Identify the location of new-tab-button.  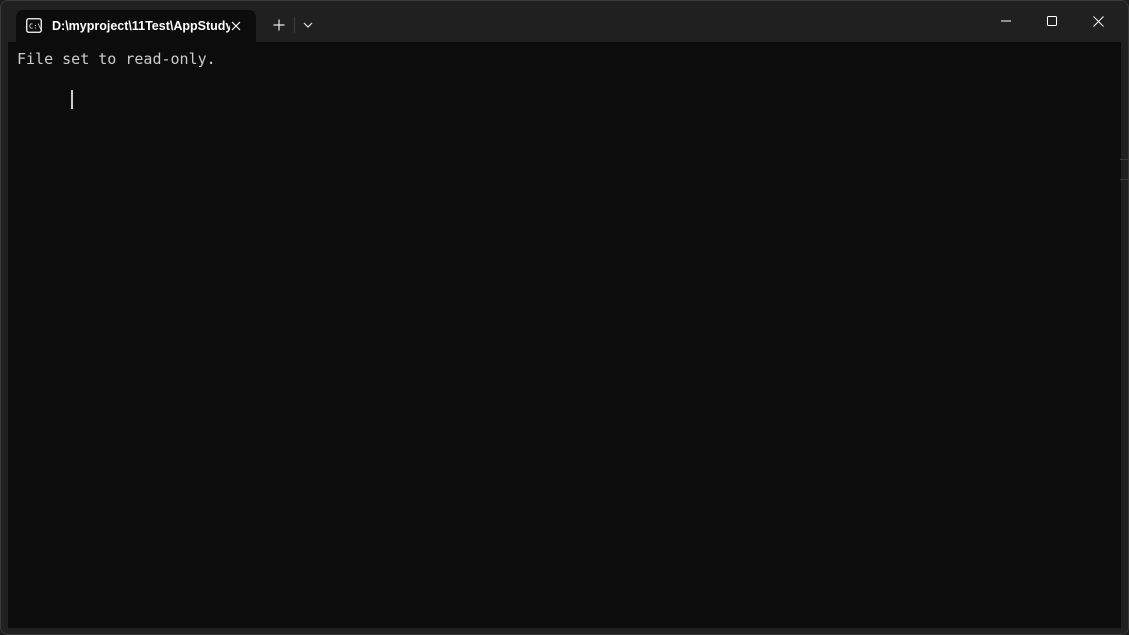
(279, 25).